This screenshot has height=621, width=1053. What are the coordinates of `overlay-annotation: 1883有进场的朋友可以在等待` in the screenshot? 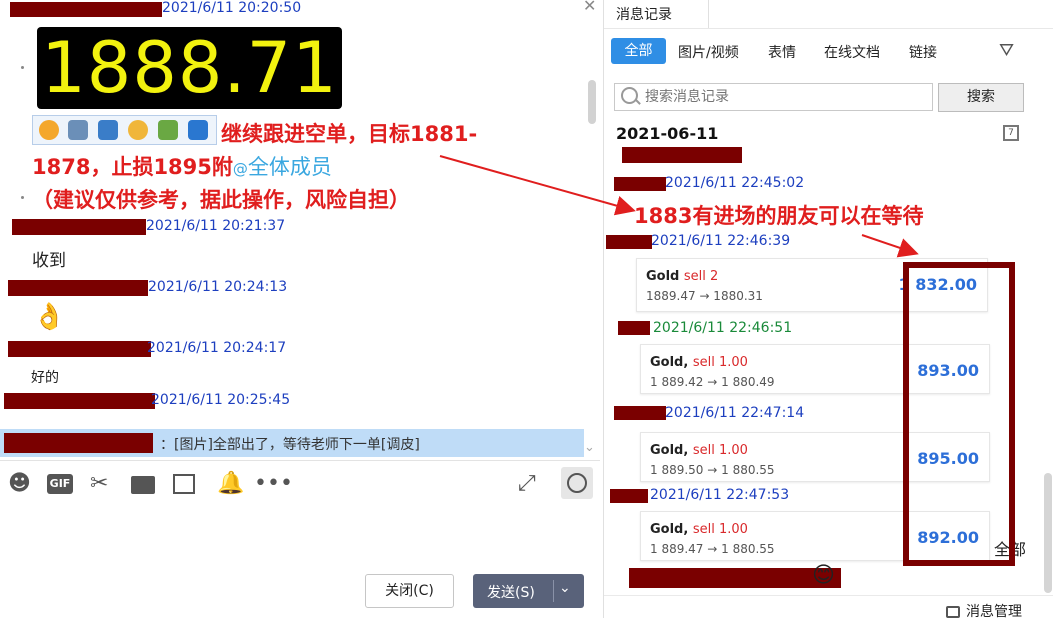 It's located at (779, 216).